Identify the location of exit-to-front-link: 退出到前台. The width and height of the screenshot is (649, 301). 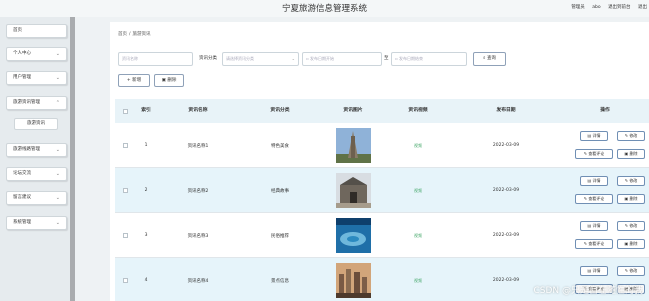
(619, 7).